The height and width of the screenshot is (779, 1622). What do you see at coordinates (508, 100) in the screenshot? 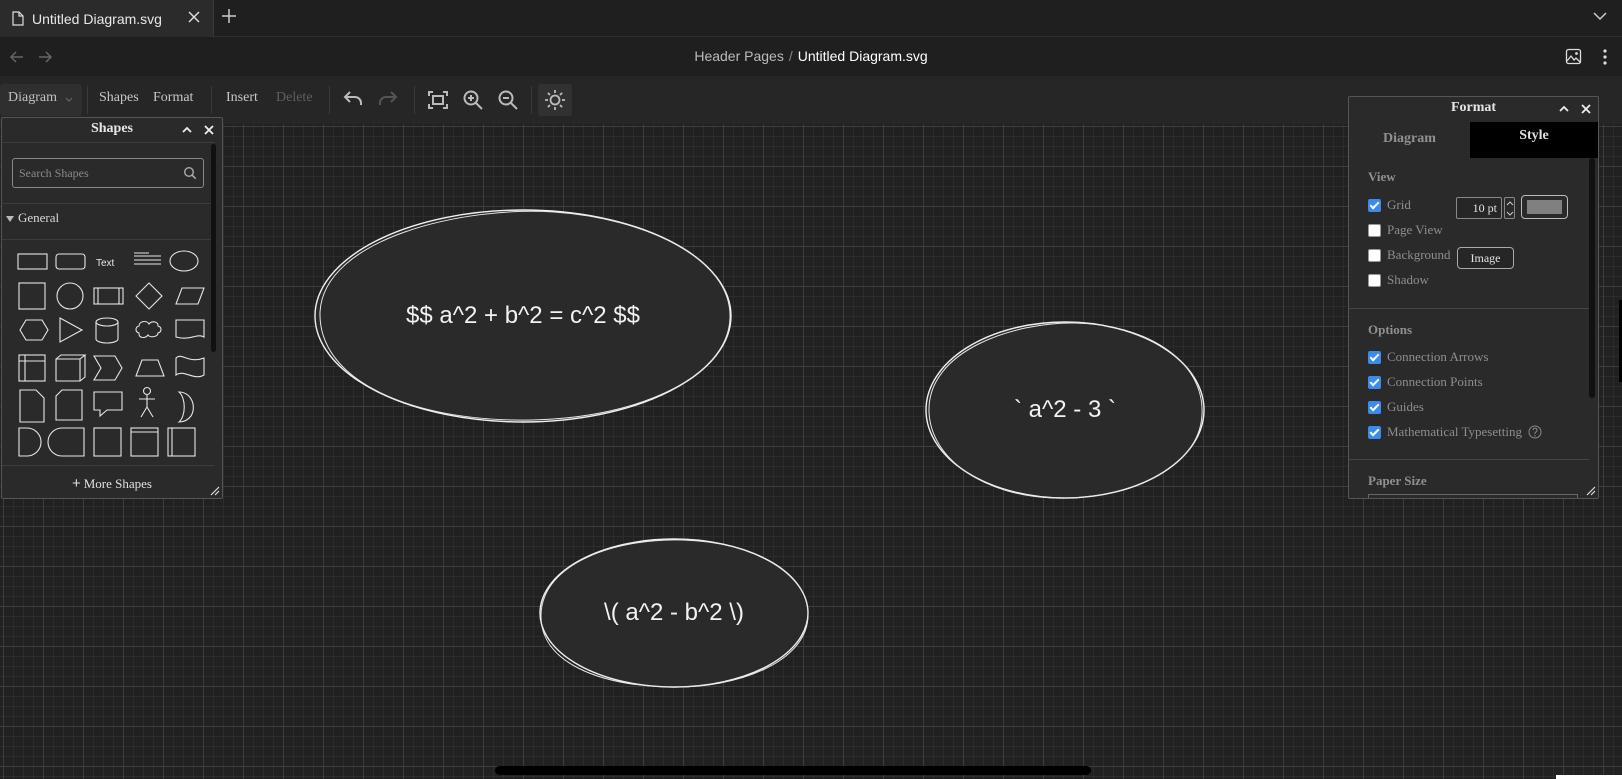
I see `zoom-out-icon` at bounding box center [508, 100].